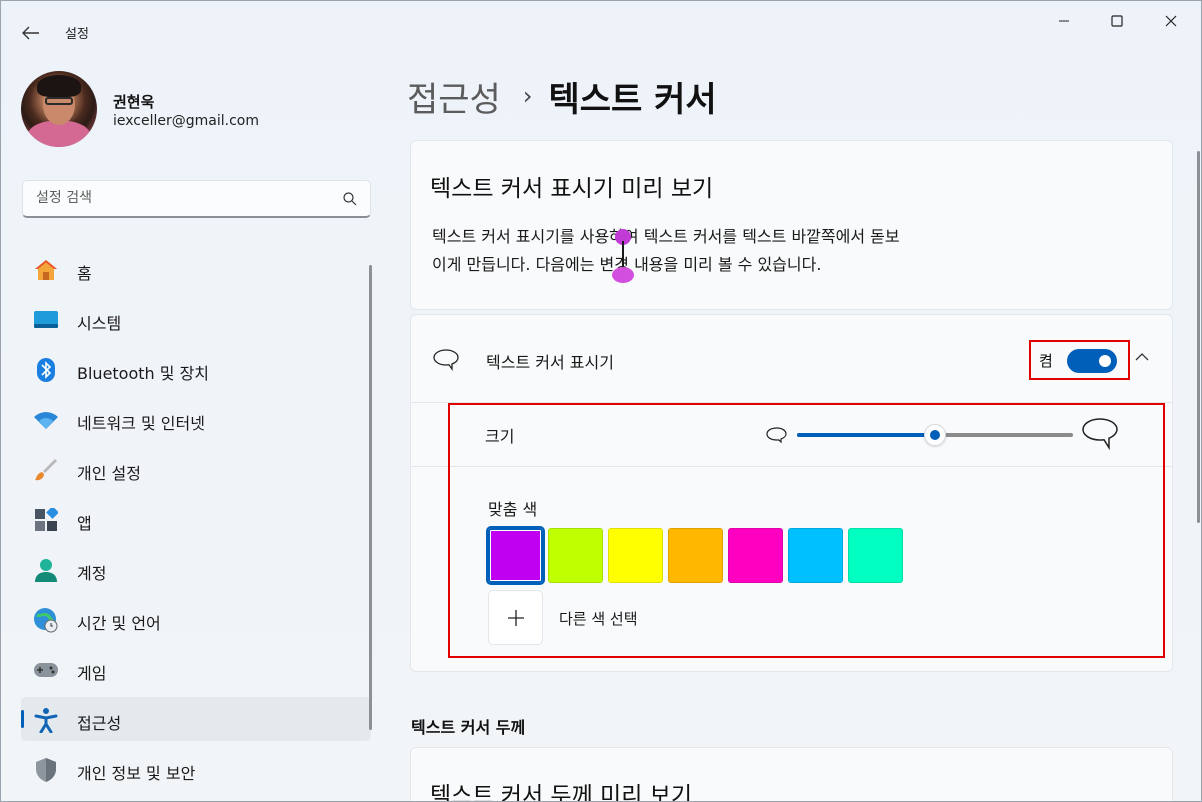 Image resolution: width=1202 pixels, height=802 pixels. What do you see at coordinates (454, 96) in the screenshot?
I see `breadcrumb-parent: 접근성` at bounding box center [454, 96].